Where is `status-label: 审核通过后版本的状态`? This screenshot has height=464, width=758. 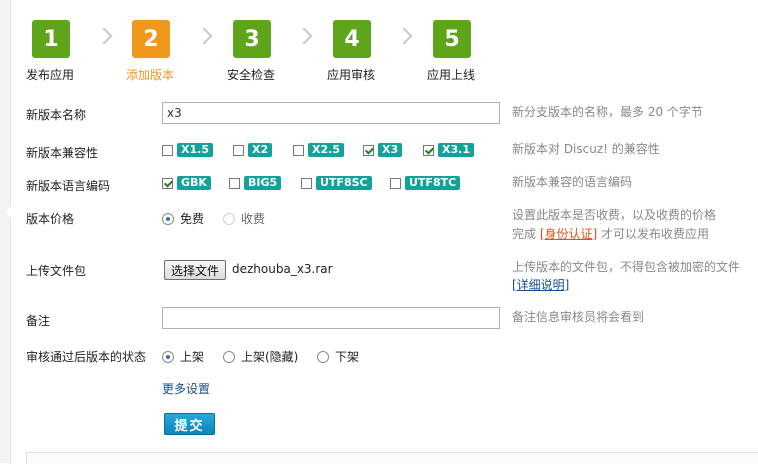
status-label: 审核通过后版本的状态 is located at coordinates (86, 357).